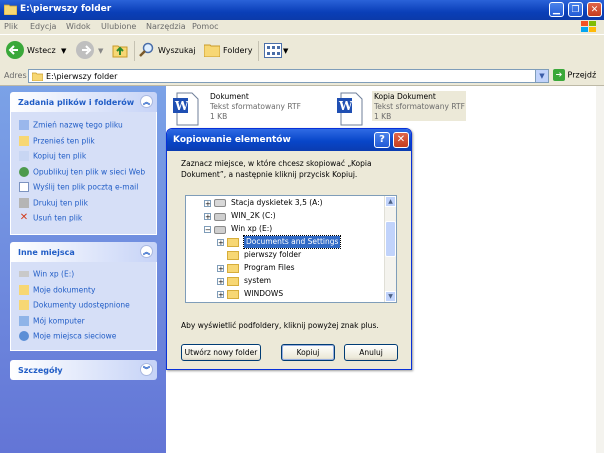  Describe the element at coordinates (24, 290) in the screenshot. I see `my-documents-icon` at that location.